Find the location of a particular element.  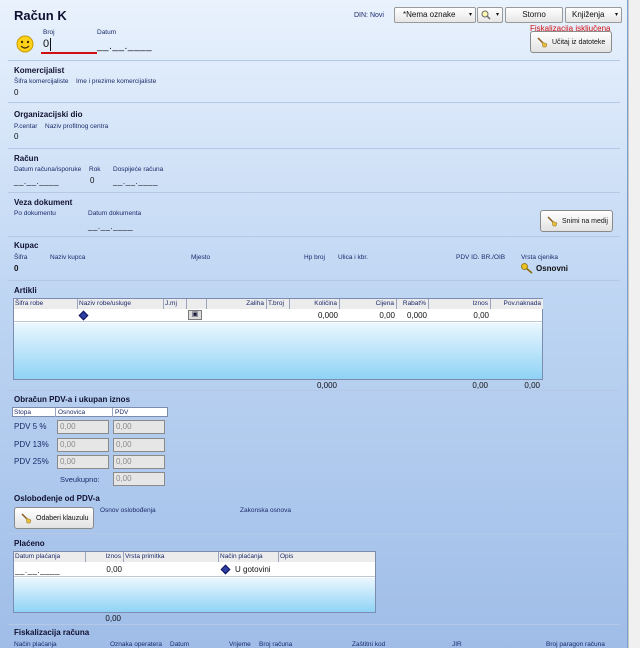

placeno-row-iznos: 0,00 is located at coordinates (104, 569).